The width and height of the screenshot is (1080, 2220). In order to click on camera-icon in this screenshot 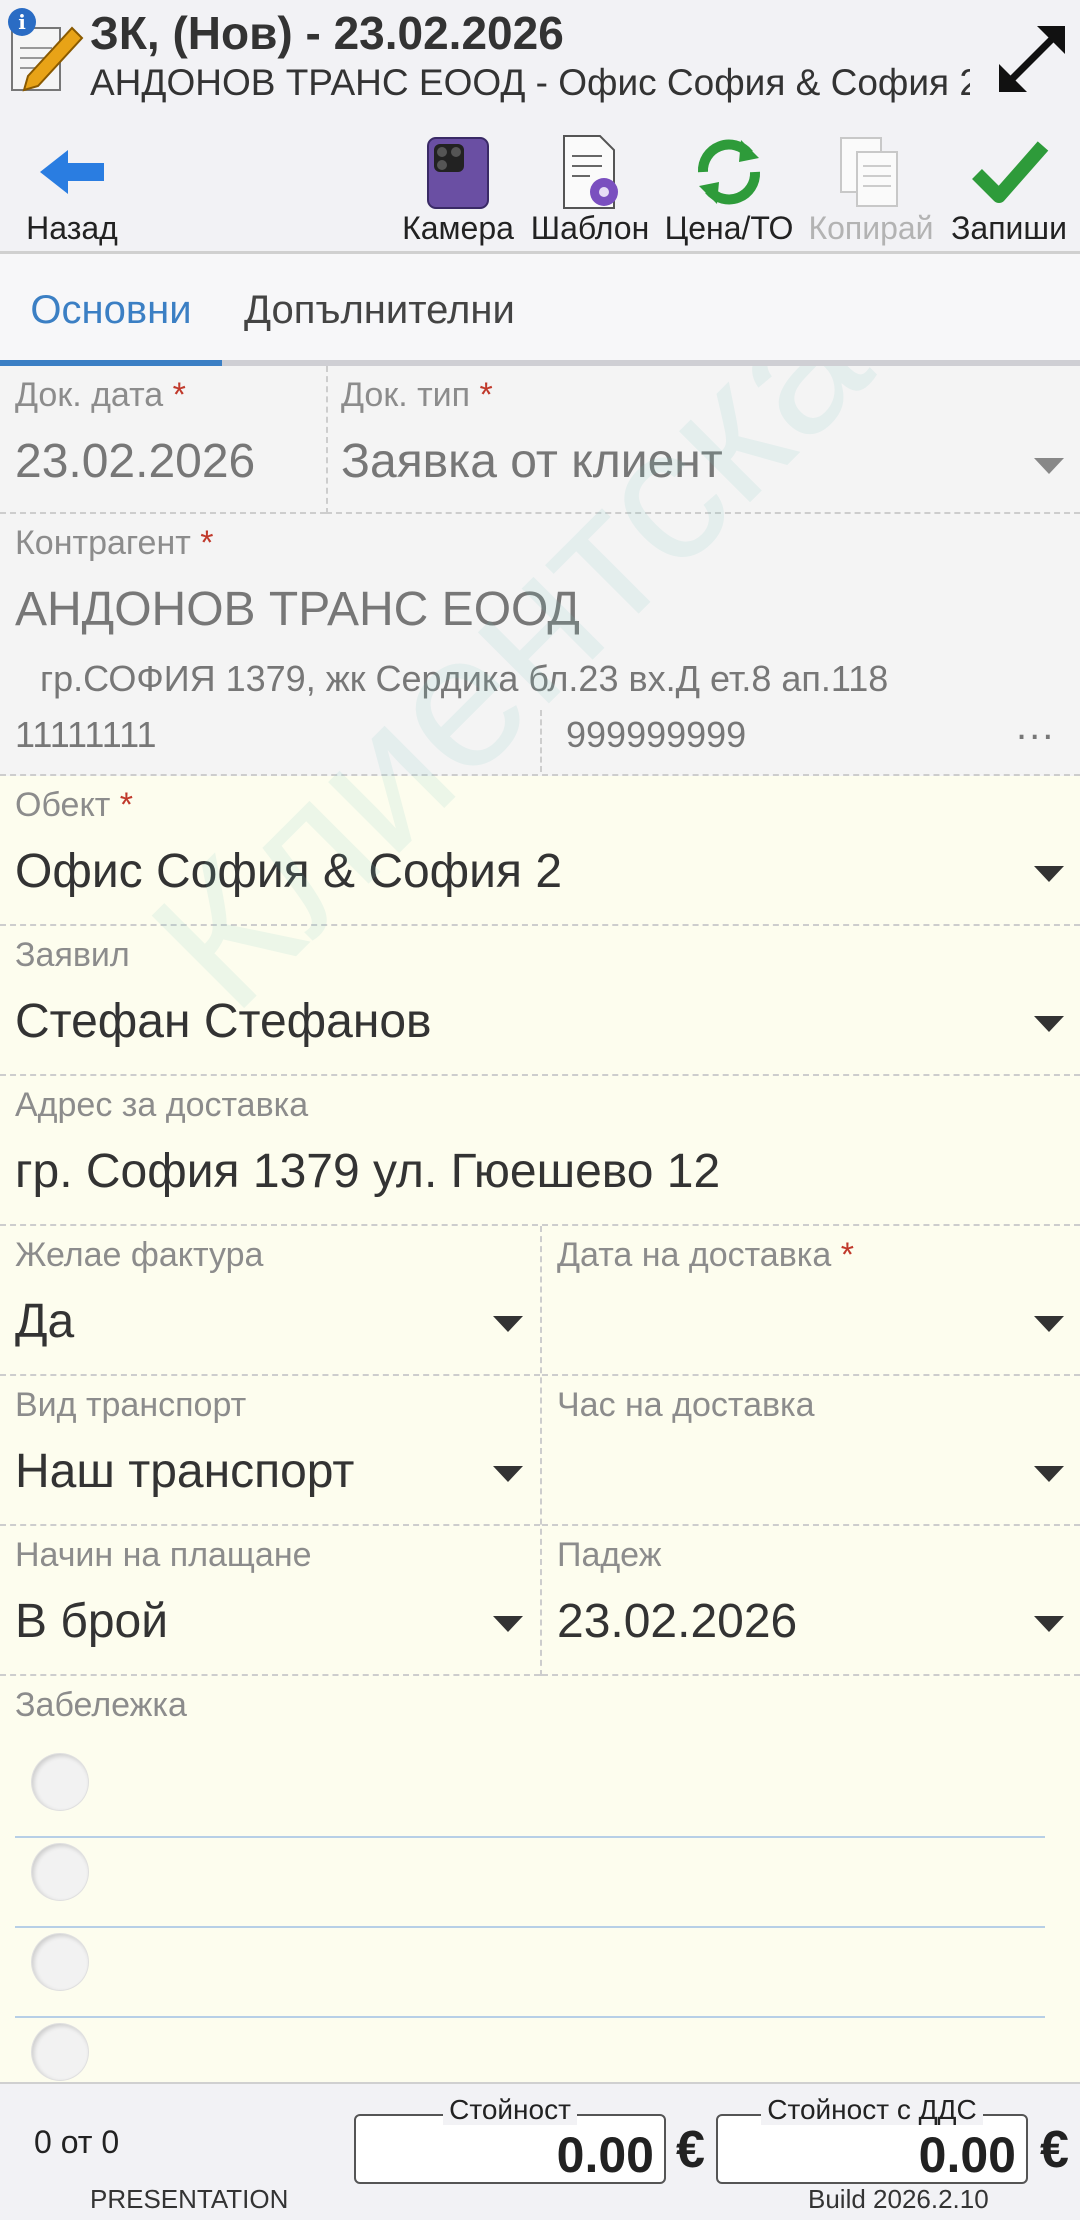, I will do `click(458, 173)`.